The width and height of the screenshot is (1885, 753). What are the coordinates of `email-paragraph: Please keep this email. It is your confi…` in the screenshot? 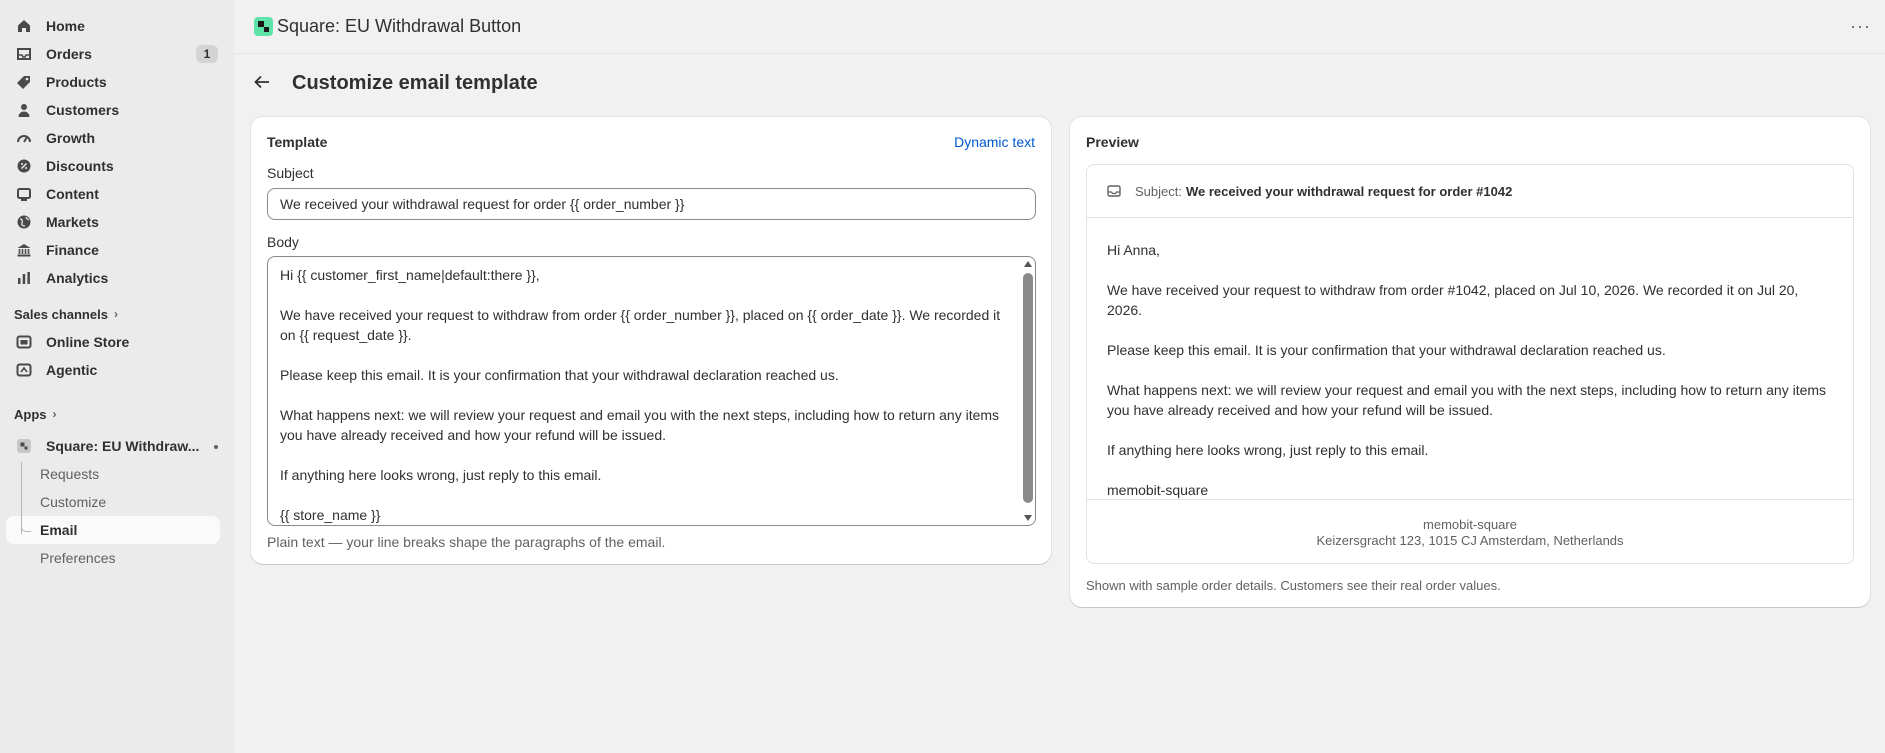 It's located at (1386, 350).